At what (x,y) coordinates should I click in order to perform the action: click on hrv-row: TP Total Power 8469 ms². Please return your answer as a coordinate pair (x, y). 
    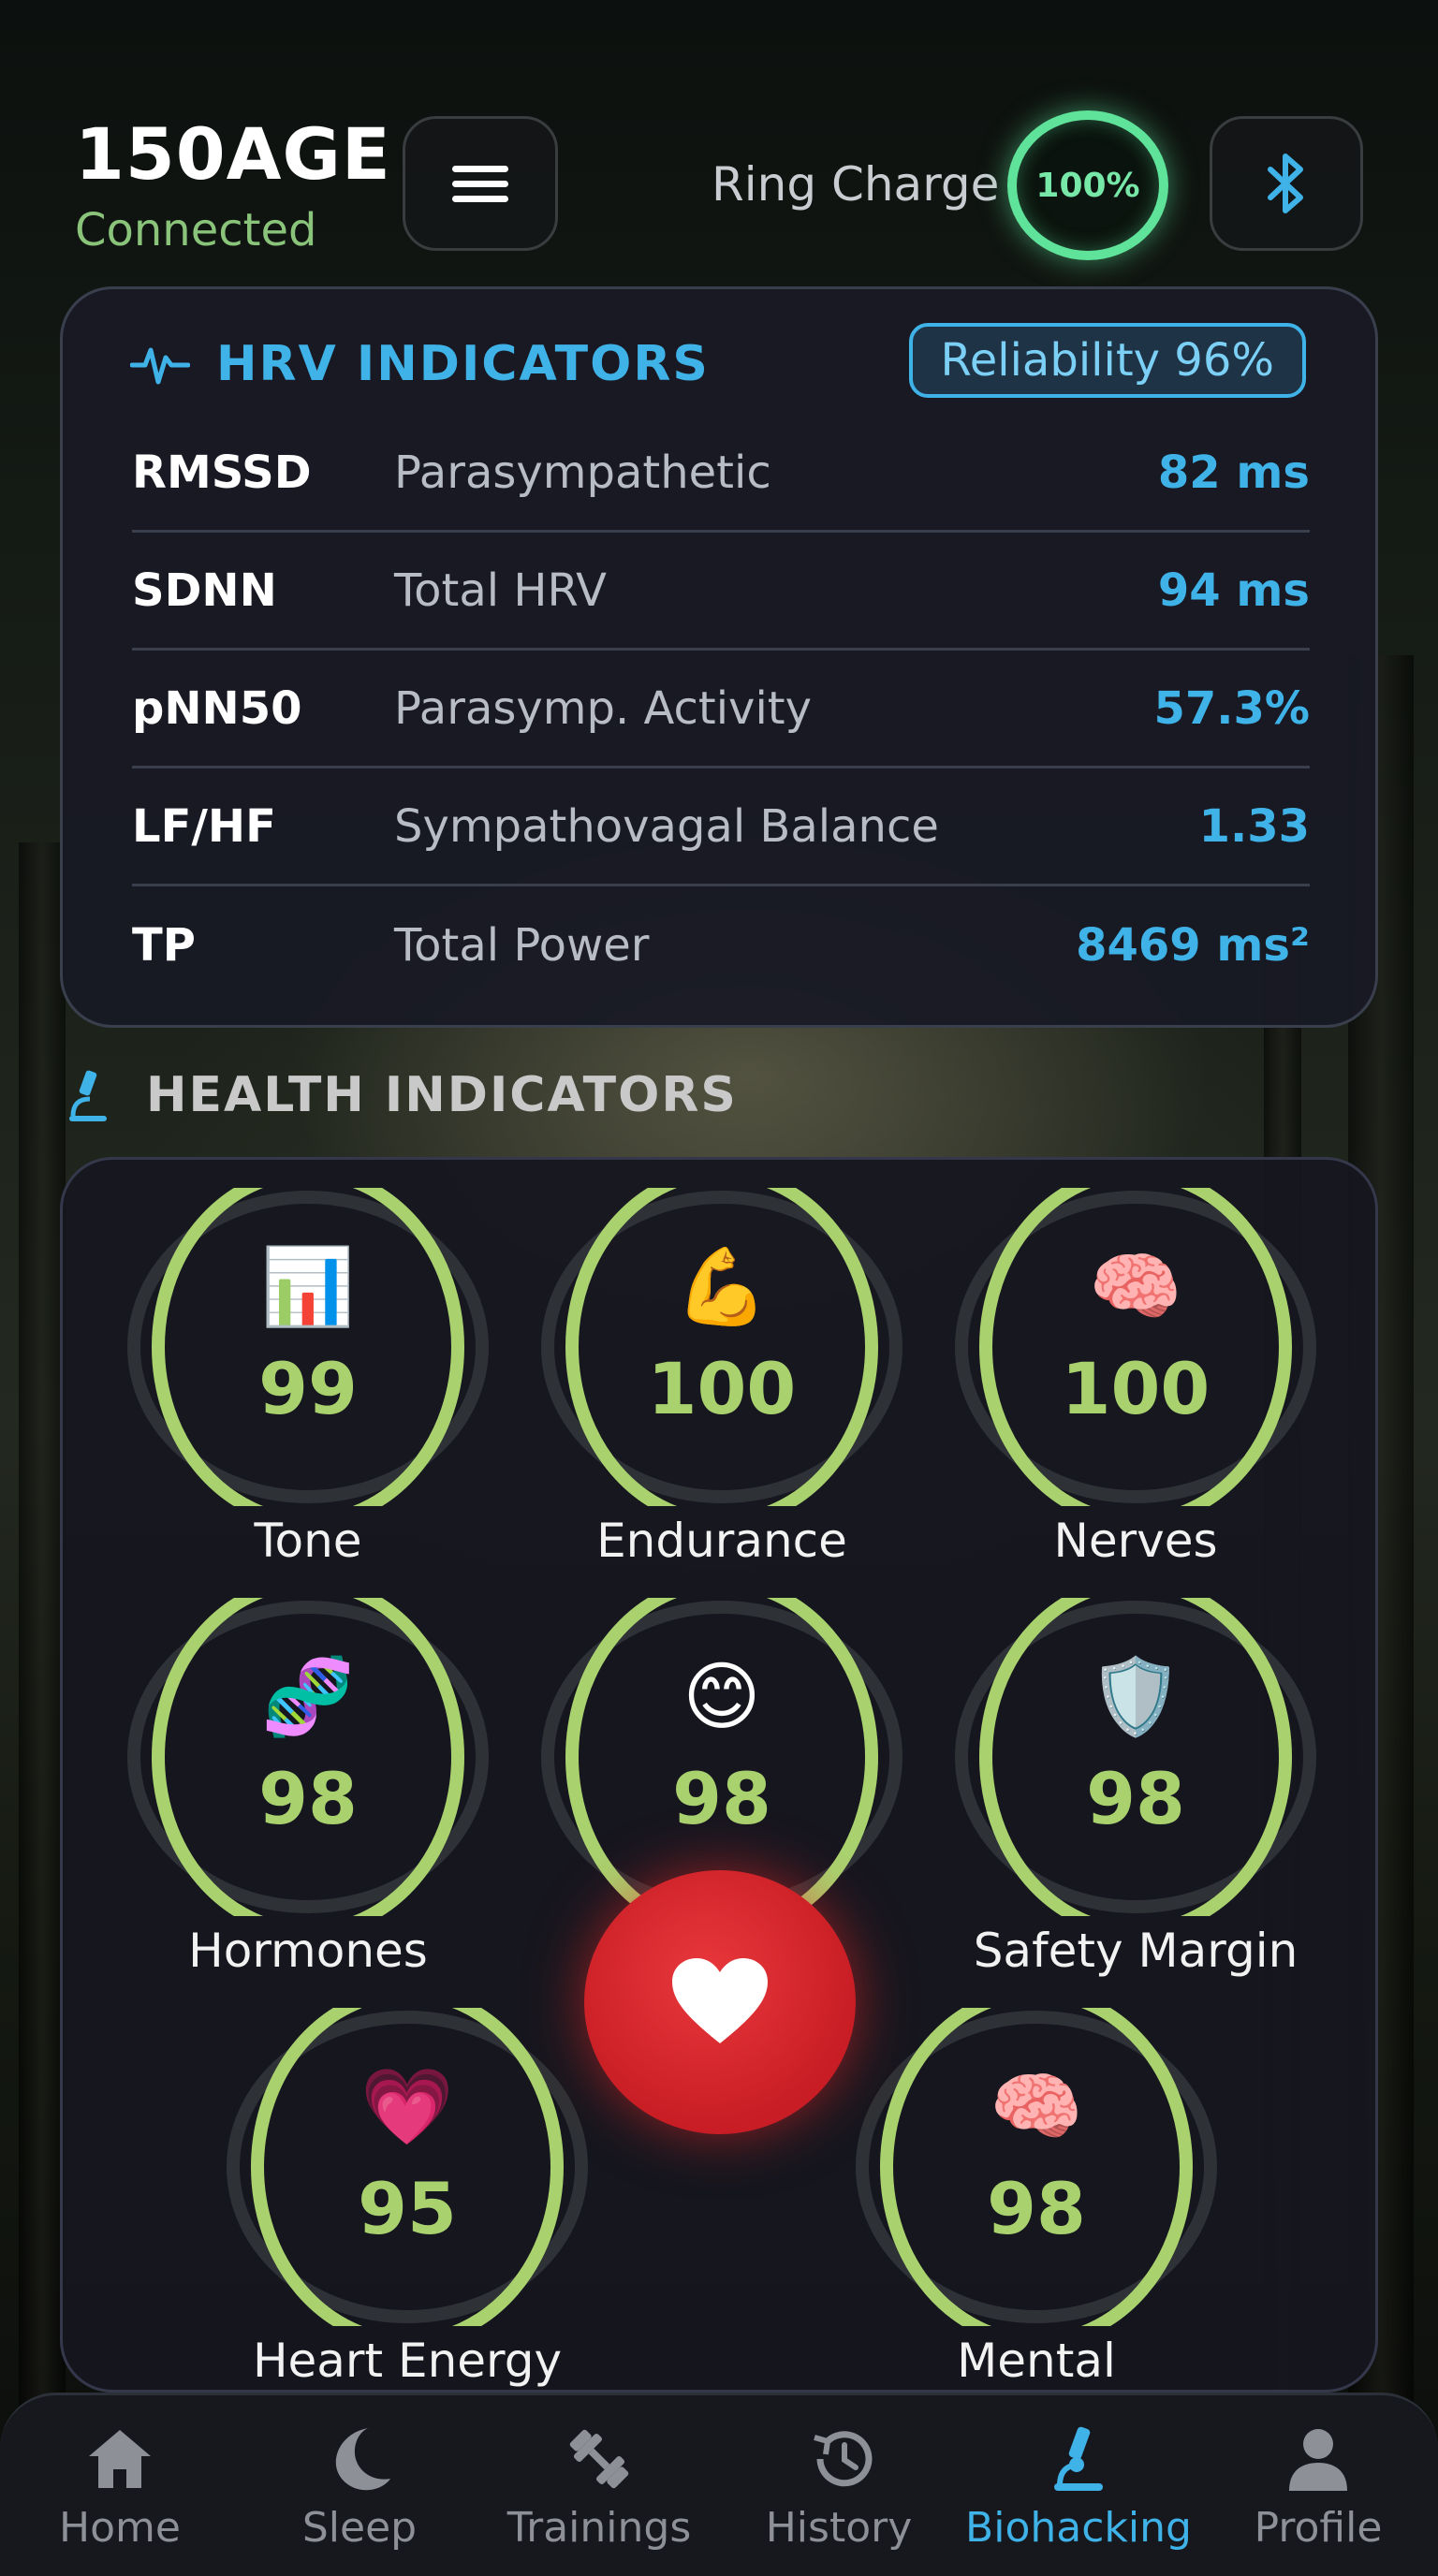
    Looking at the image, I should click on (721, 945).